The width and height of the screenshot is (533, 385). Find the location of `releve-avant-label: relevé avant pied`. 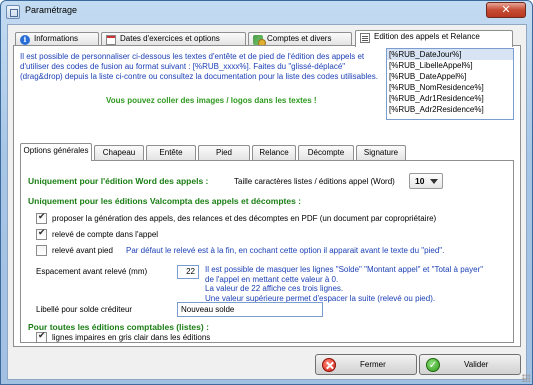

releve-avant-label: relevé avant pied is located at coordinates (82, 250).